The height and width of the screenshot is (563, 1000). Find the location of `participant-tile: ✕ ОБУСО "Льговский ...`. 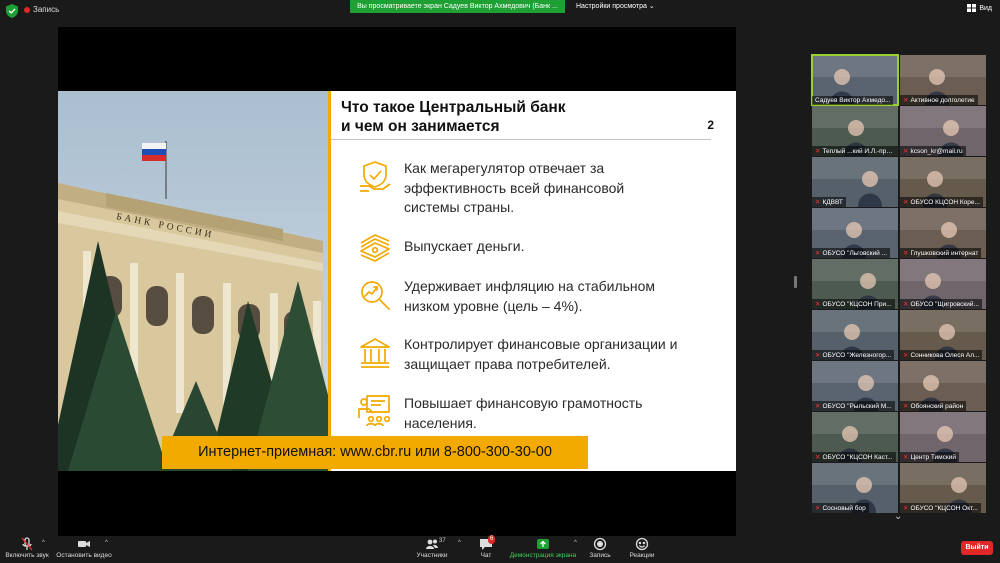

participant-tile: ✕ ОБУСО "Льговский ... is located at coordinates (855, 233).